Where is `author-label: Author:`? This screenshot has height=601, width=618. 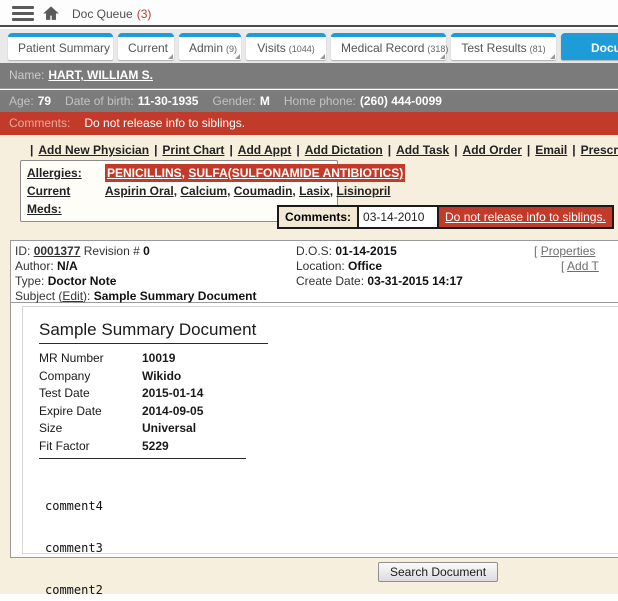
author-label: Author: is located at coordinates (34, 266).